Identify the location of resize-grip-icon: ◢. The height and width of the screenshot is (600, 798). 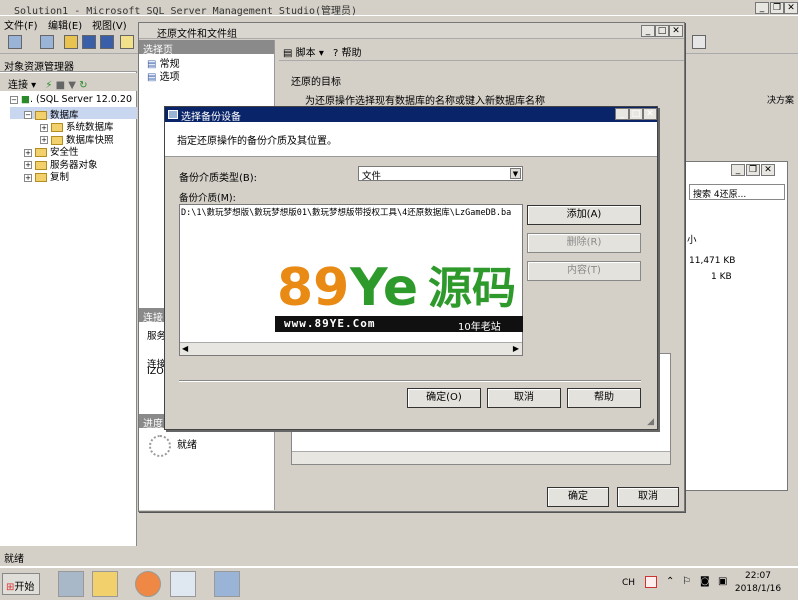
(650, 422).